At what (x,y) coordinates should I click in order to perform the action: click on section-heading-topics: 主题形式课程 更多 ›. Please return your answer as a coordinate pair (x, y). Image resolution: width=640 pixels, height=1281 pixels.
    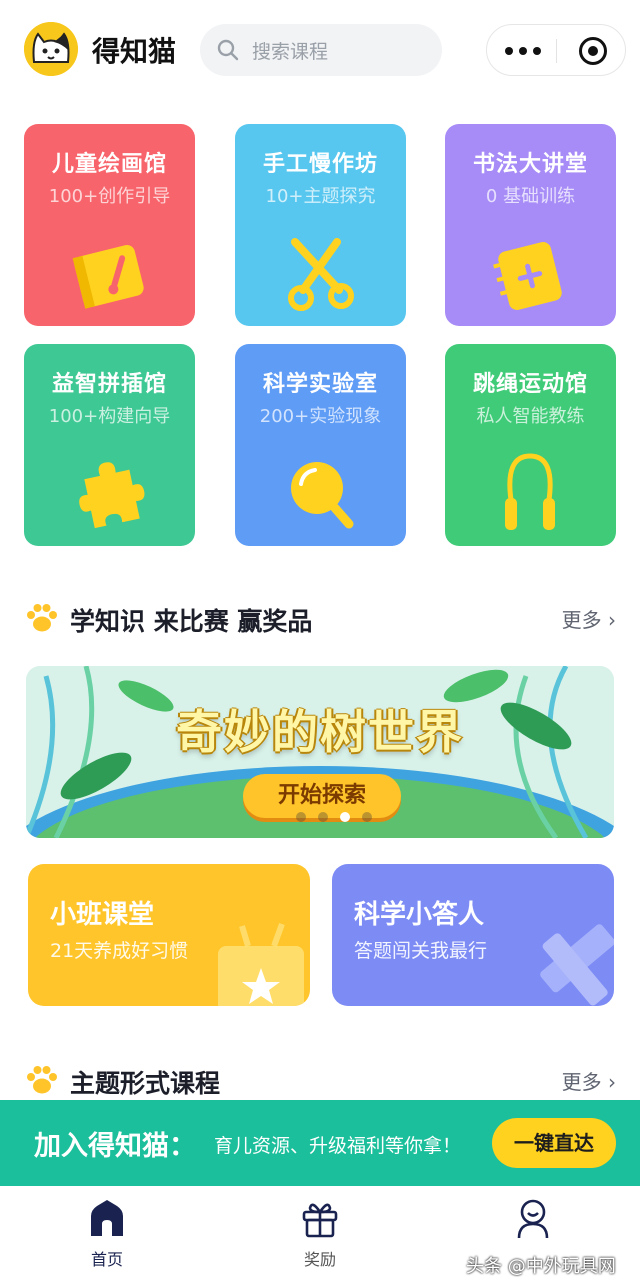
    Looking at the image, I should click on (320, 1080).